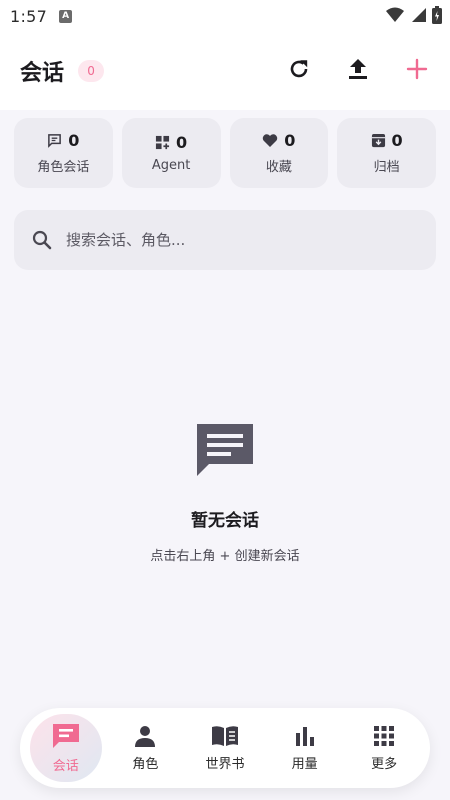  I want to click on refresh-button, so click(299, 69).